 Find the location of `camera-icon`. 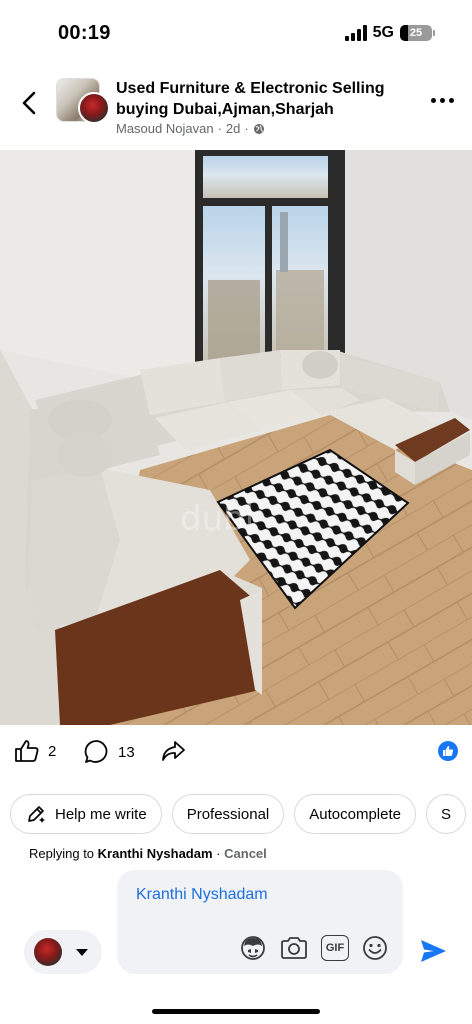

camera-icon is located at coordinates (294, 948).